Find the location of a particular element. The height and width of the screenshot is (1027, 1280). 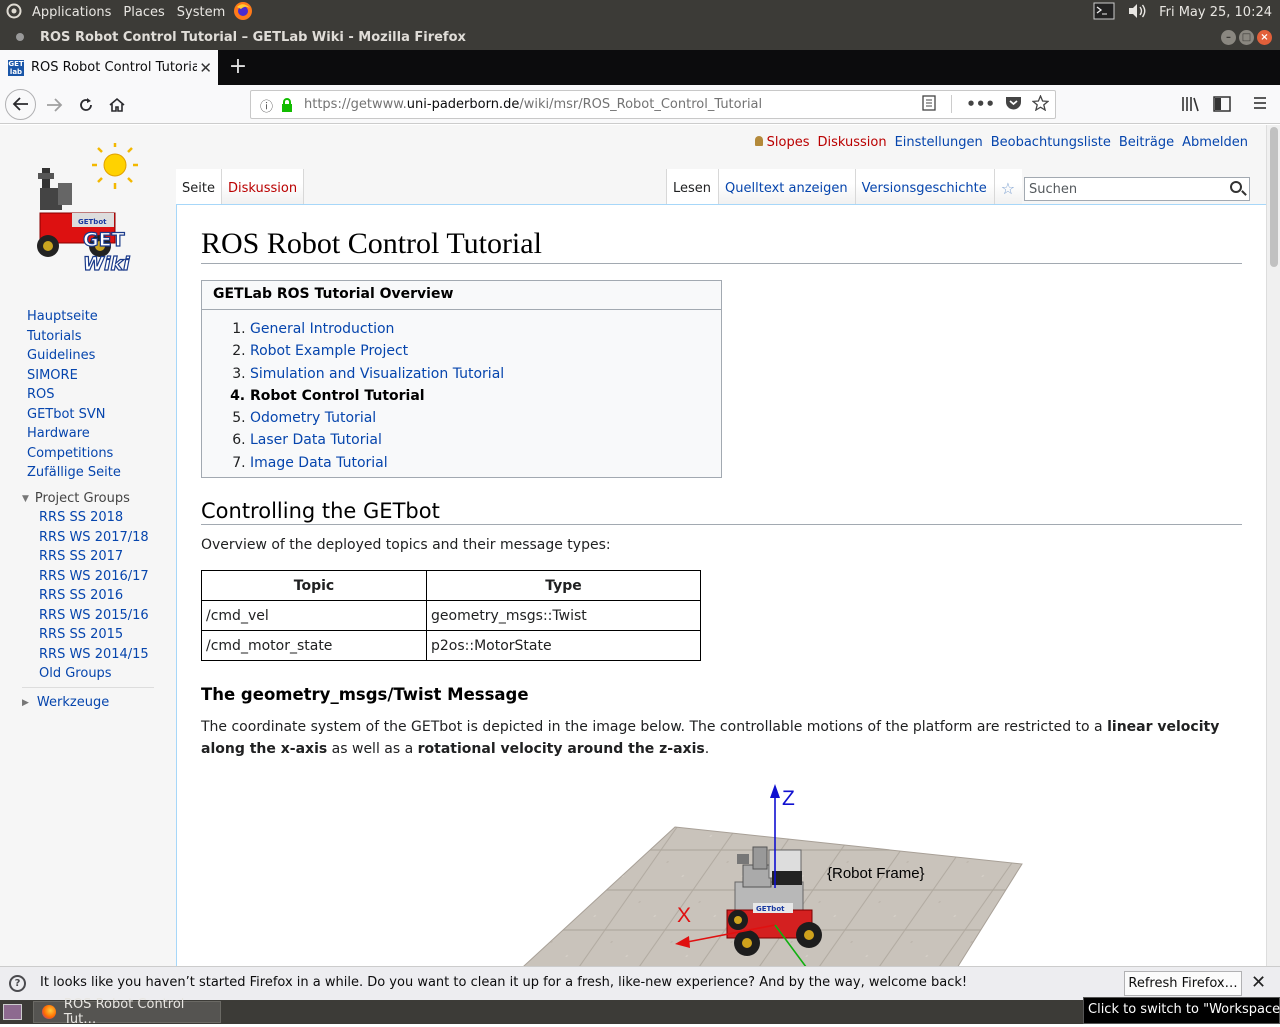

new-tab-button: + is located at coordinates (238, 67).